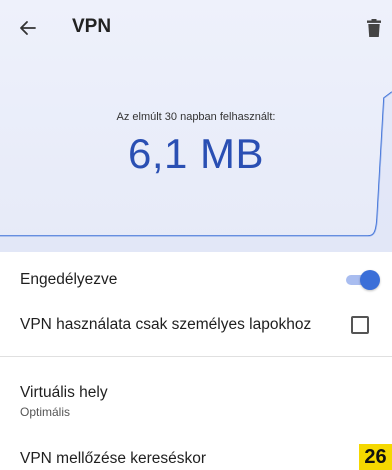  What do you see at coordinates (64, 392) in the screenshot?
I see `virtual-location-label: Virtuális hely` at bounding box center [64, 392].